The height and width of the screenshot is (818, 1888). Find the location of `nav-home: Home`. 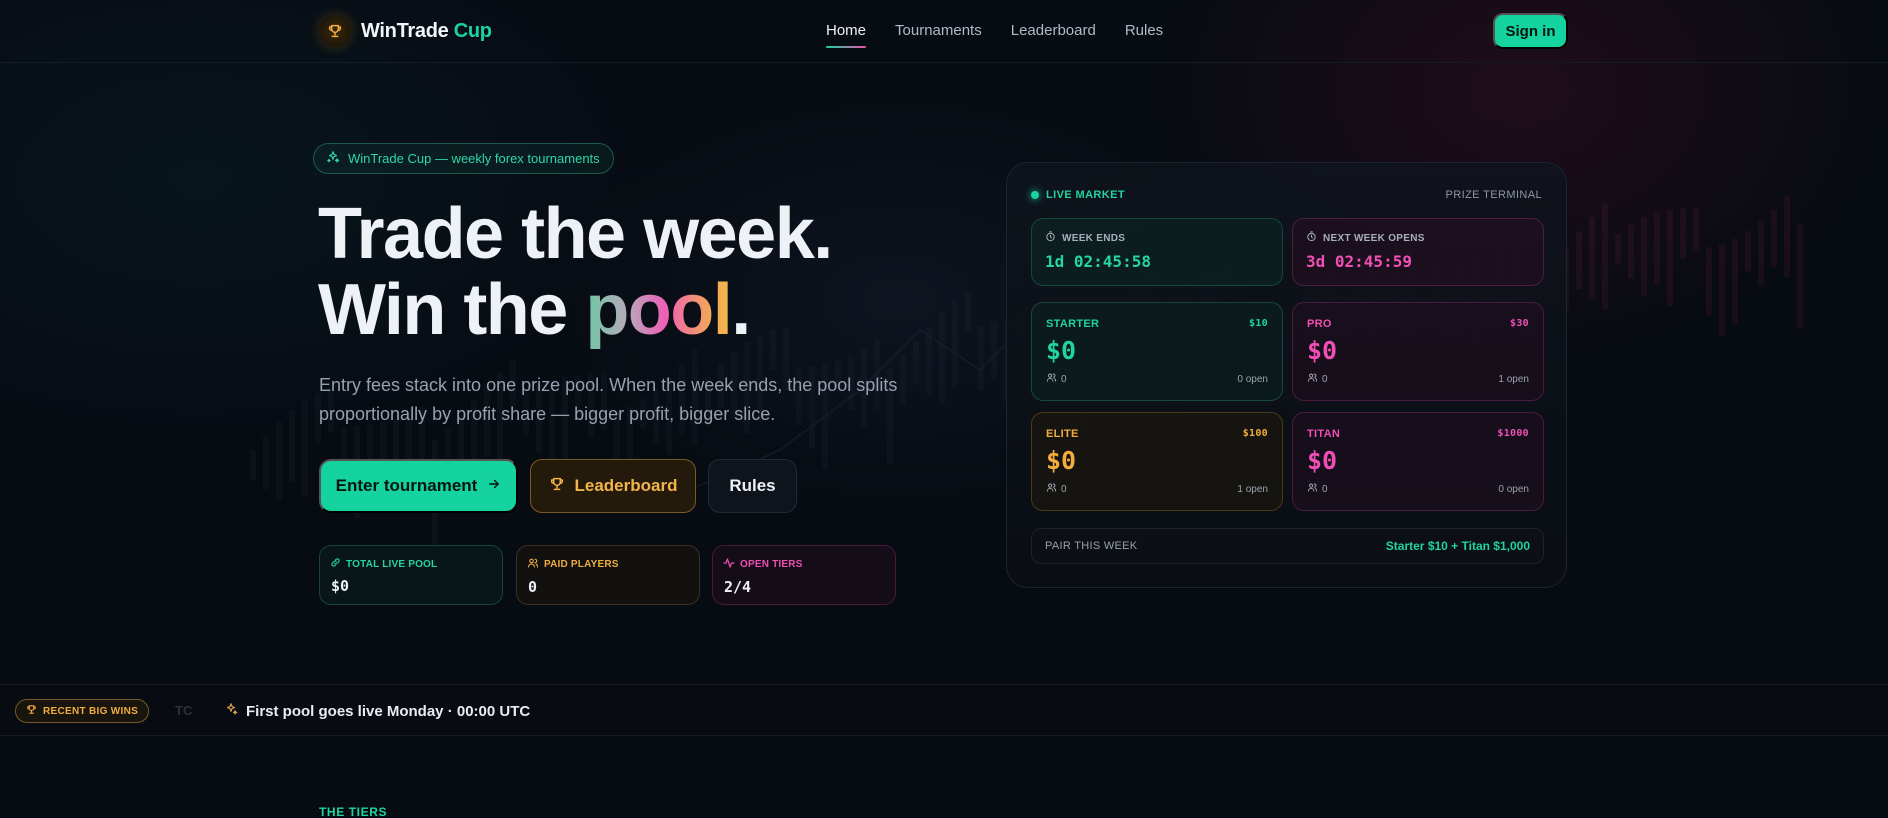

nav-home: Home is located at coordinates (846, 35).